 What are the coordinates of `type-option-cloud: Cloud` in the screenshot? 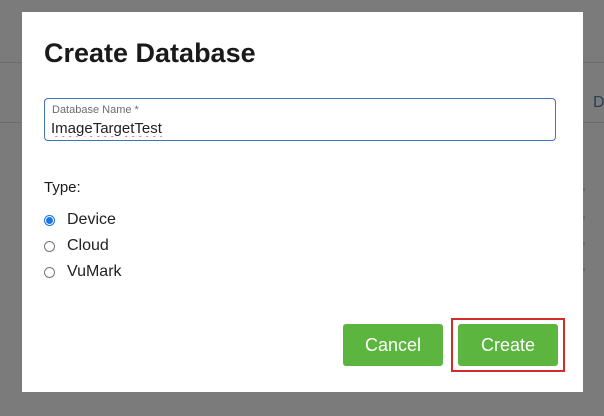 It's located at (76, 246).